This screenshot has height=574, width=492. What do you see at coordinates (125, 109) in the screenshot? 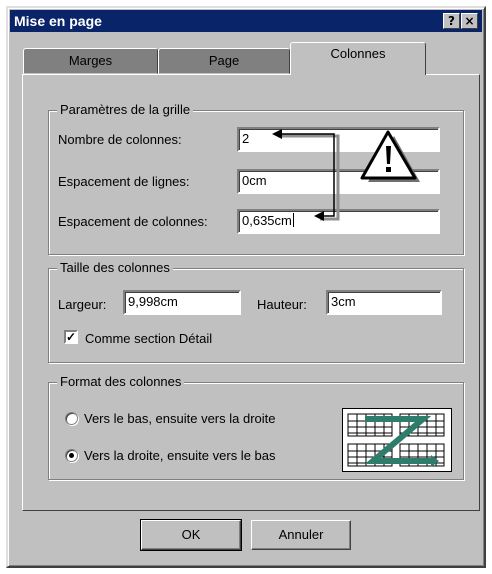
I see `grid-settings-legend: Paramètres de la grille` at bounding box center [125, 109].